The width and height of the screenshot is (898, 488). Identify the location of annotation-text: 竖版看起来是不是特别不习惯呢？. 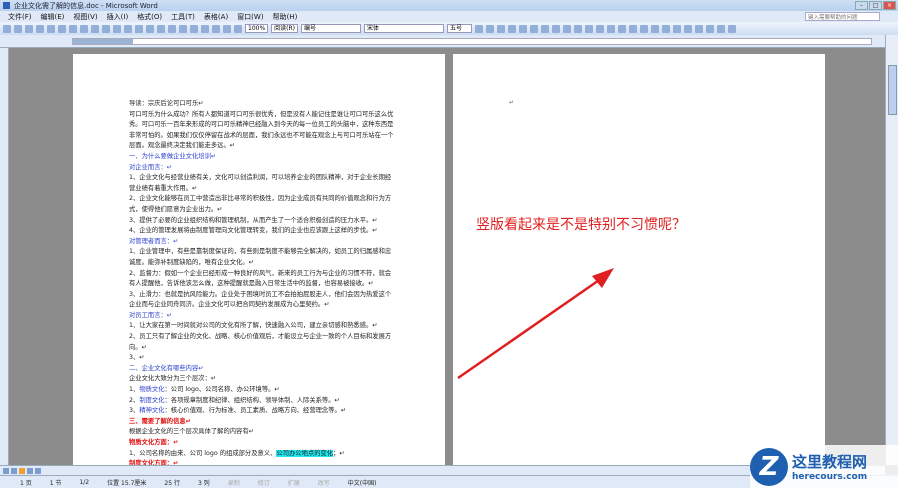
(581, 225).